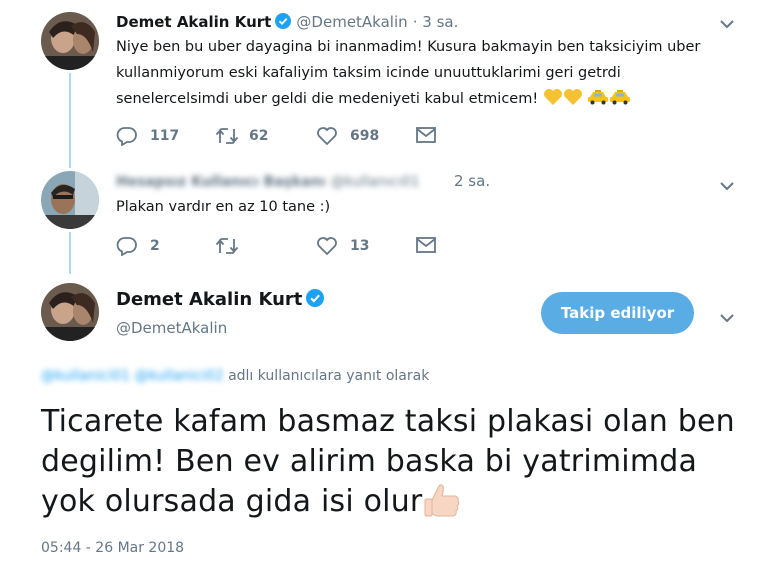 Image resolution: width=770 pixels, height=568 pixels. What do you see at coordinates (617, 313) in the screenshot?
I see `following-button: Takip ediliyor` at bounding box center [617, 313].